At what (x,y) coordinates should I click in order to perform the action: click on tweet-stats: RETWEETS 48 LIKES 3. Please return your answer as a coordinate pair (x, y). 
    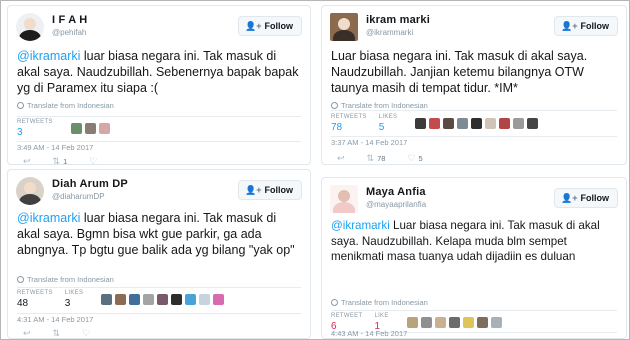
    Looking at the image, I should click on (121, 299).